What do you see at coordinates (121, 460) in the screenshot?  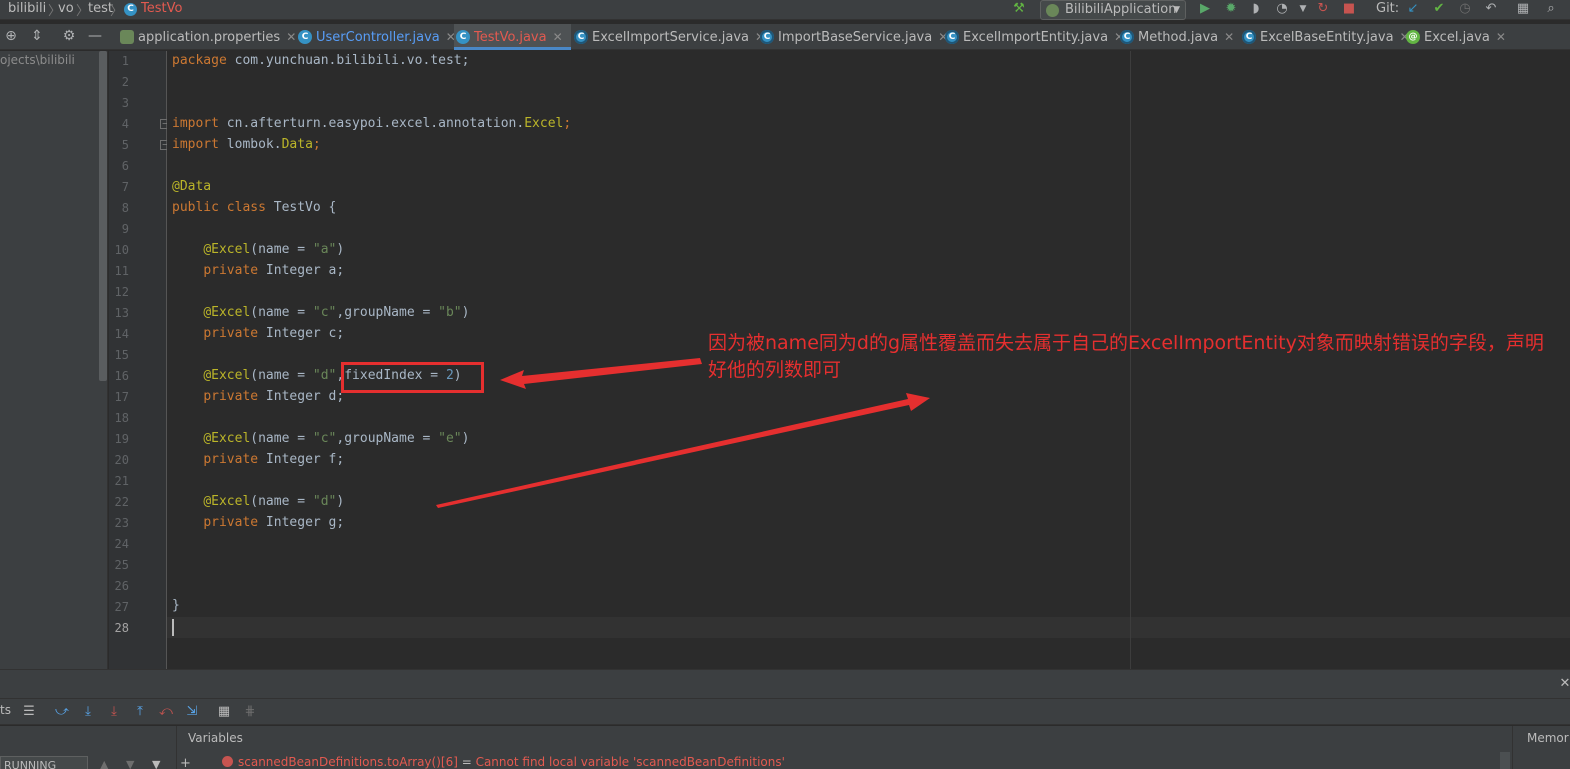 I see `line-number: 20` at bounding box center [121, 460].